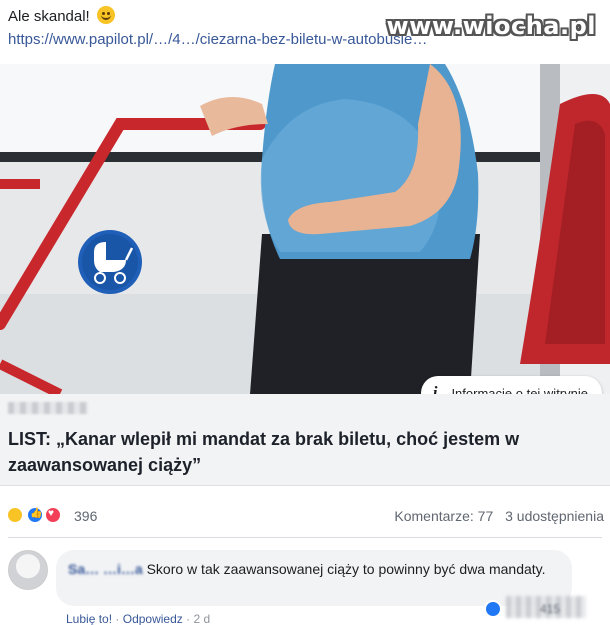  What do you see at coordinates (89, 618) in the screenshot?
I see `like-comment-link: Lubię to!` at bounding box center [89, 618].